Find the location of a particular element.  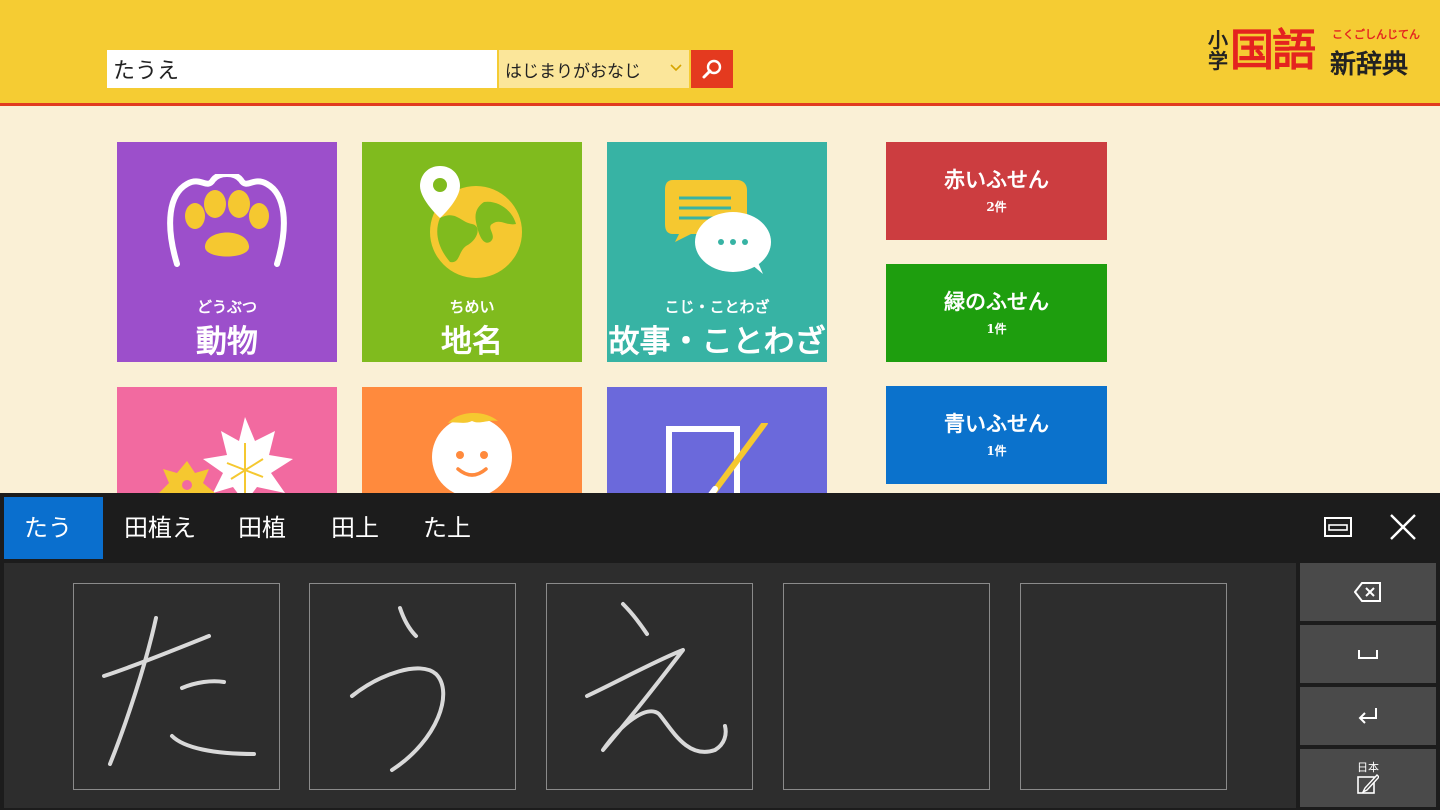

app-logo: 小学 国語 こくごしんじてん 新辞典 is located at coordinates (1314, 53).